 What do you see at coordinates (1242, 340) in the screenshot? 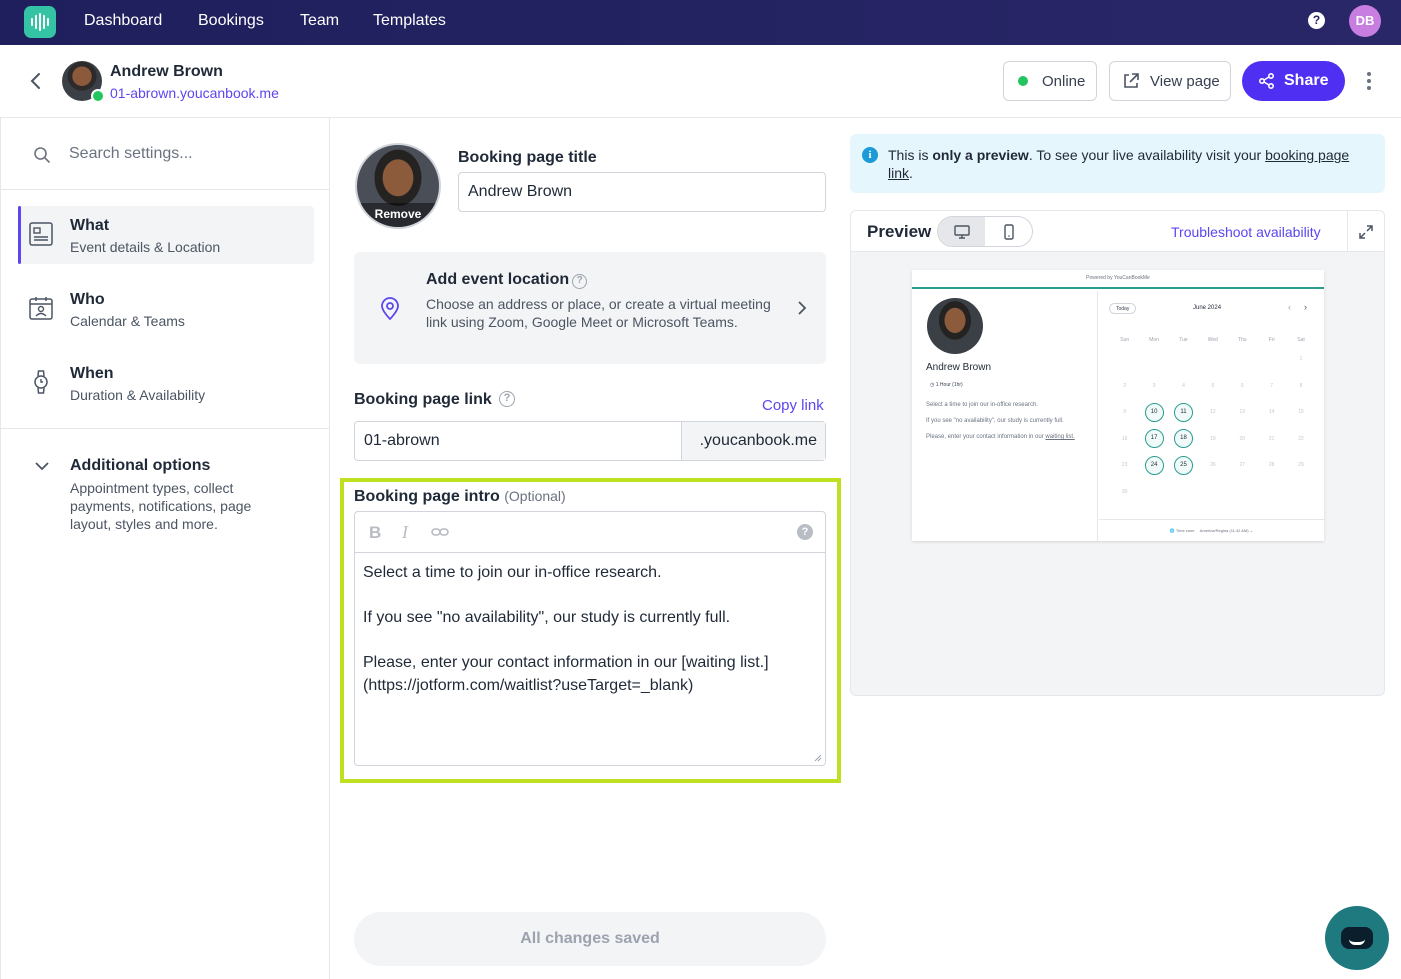
I see `calendar-weekday: Thu` at bounding box center [1242, 340].